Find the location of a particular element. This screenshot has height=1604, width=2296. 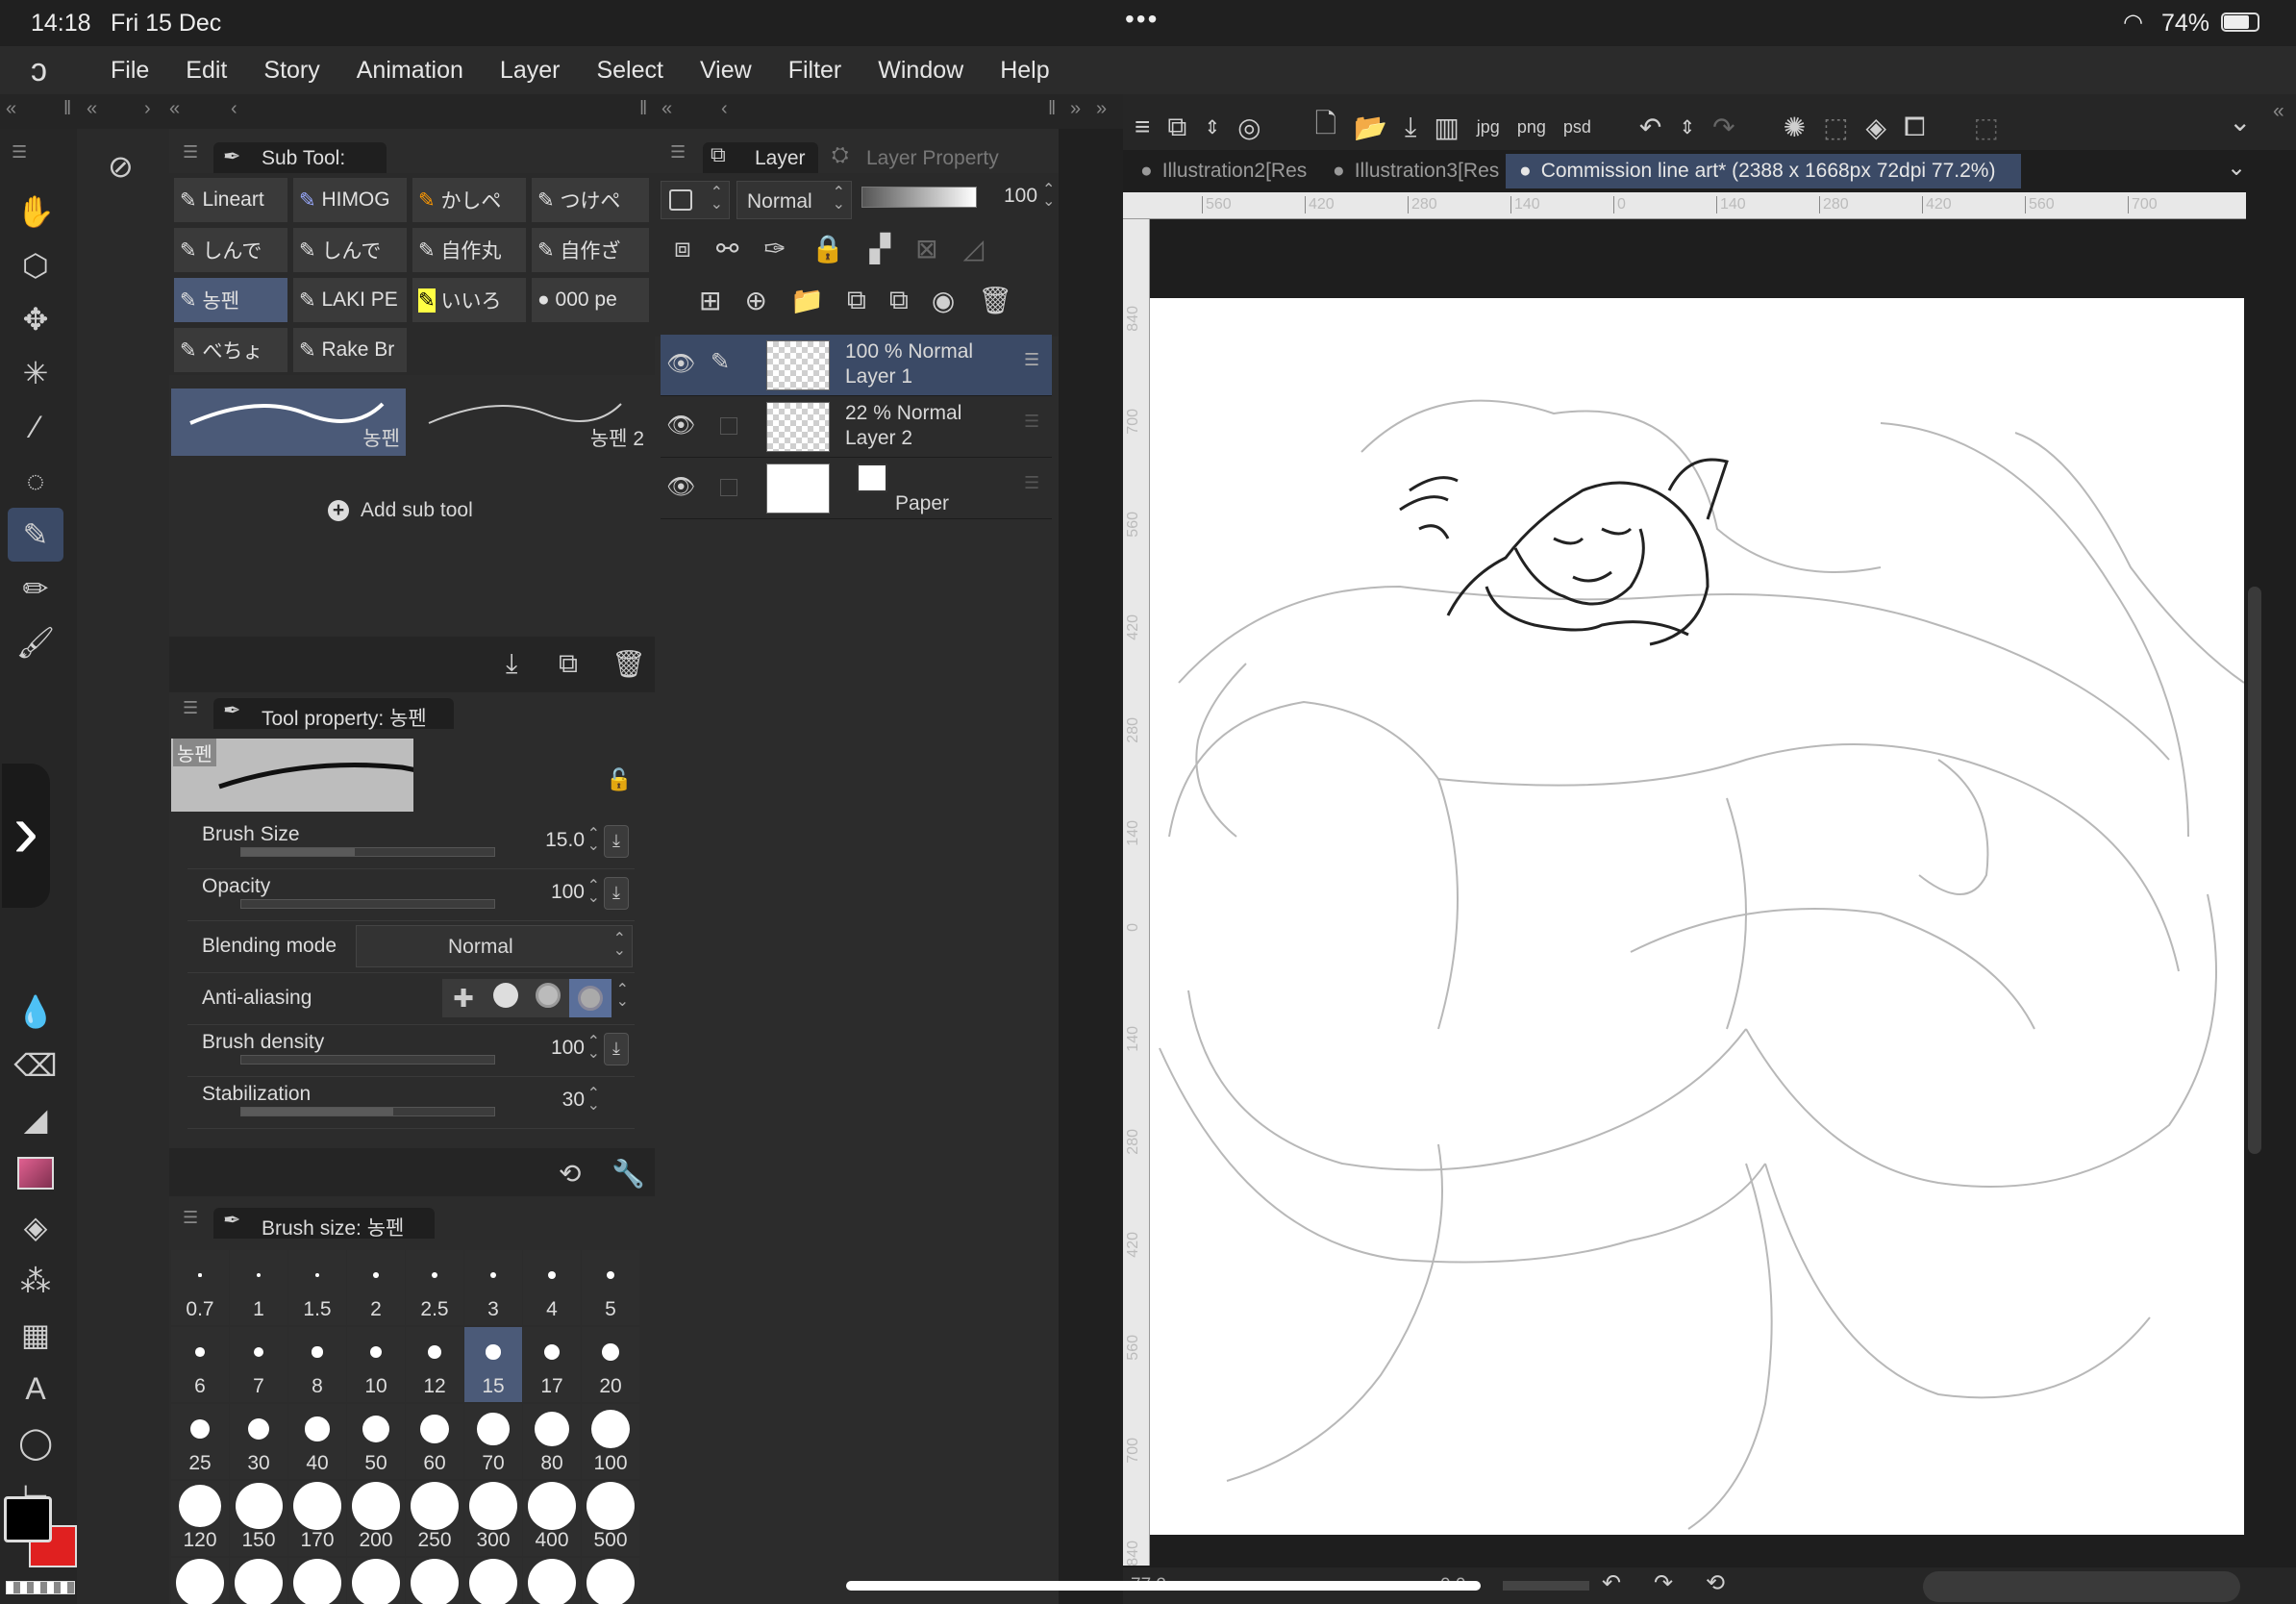

tab-layer: ⧉ Layer is located at coordinates (760, 157).